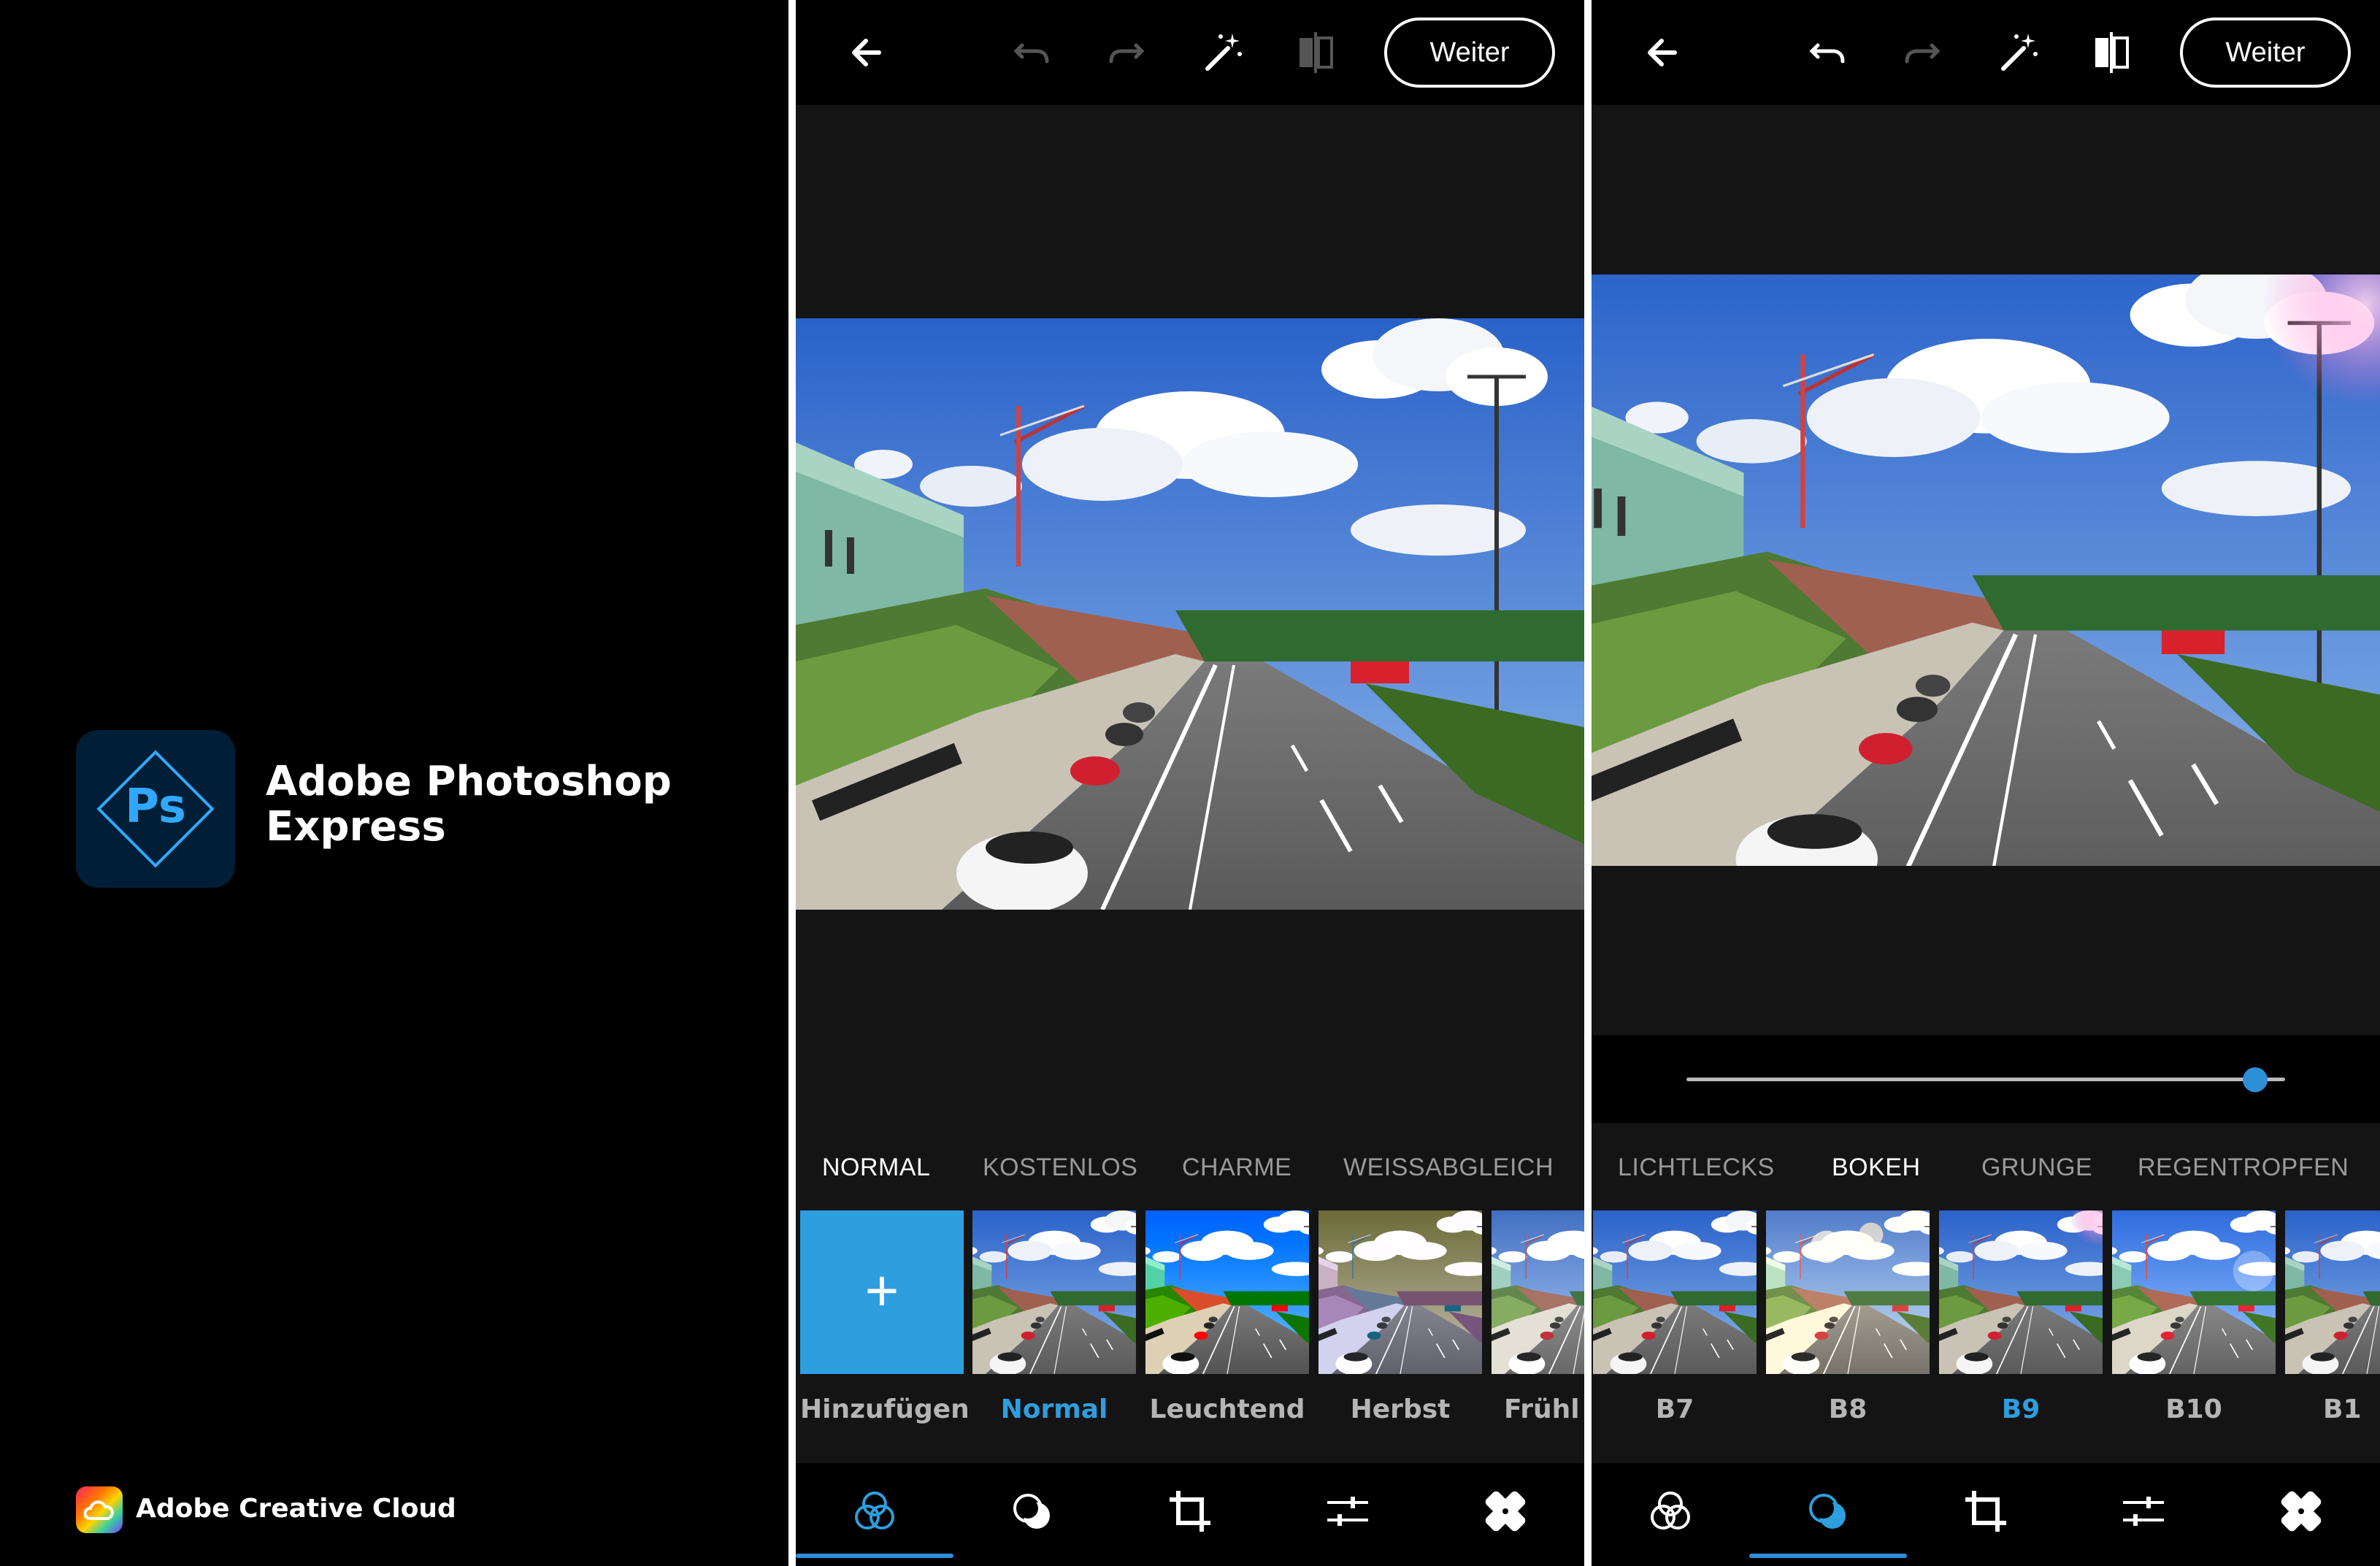  I want to click on plus-icon: +, so click(881, 1290).